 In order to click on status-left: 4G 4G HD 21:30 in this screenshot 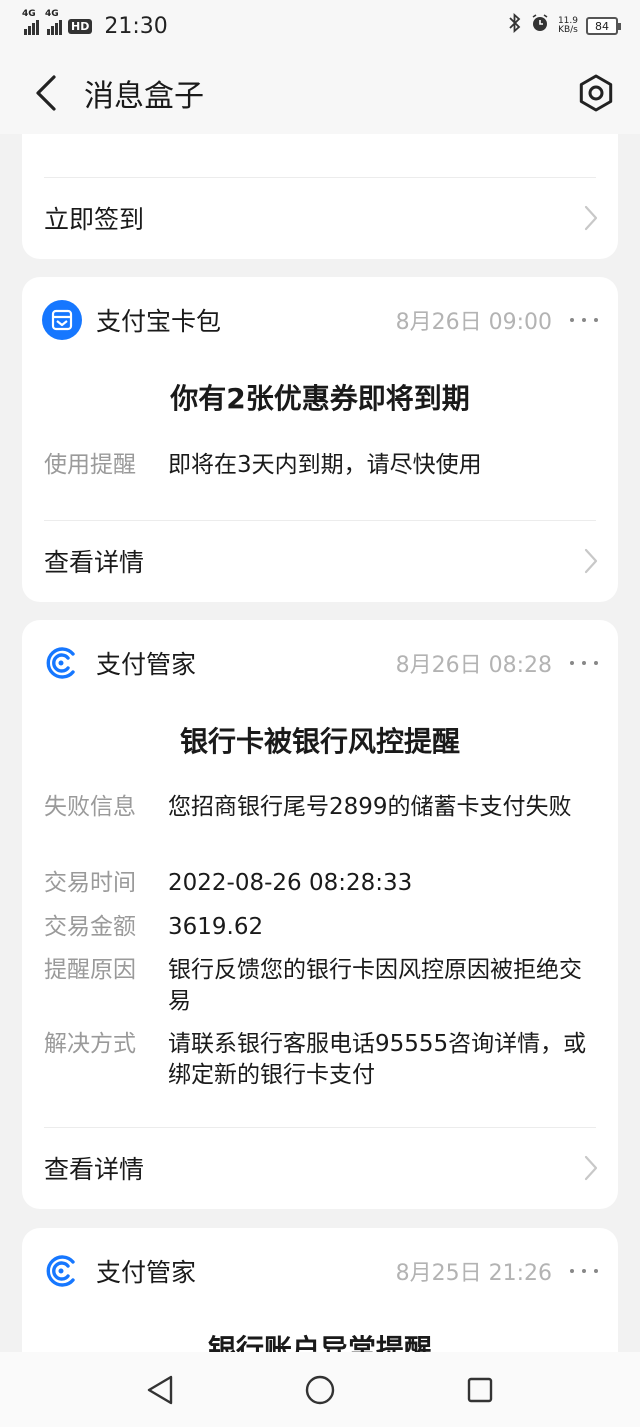, I will do `click(95, 24)`.